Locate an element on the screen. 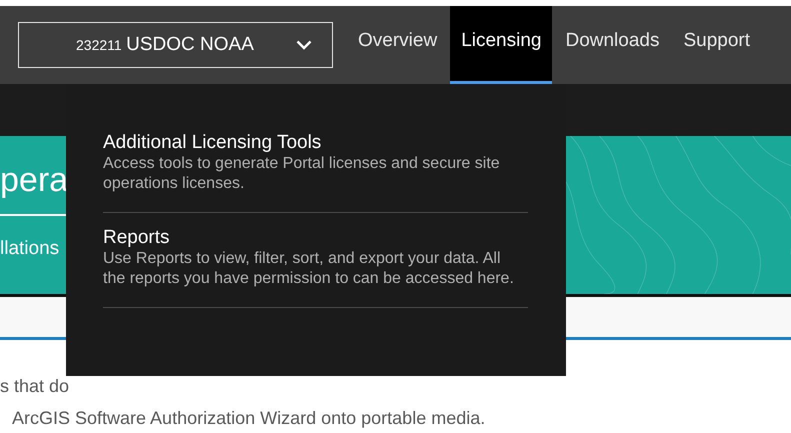  nav-tab: Overview is located at coordinates (397, 45).